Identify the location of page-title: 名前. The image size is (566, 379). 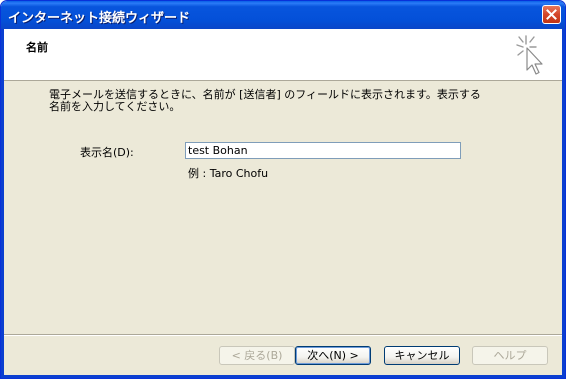
(37, 47).